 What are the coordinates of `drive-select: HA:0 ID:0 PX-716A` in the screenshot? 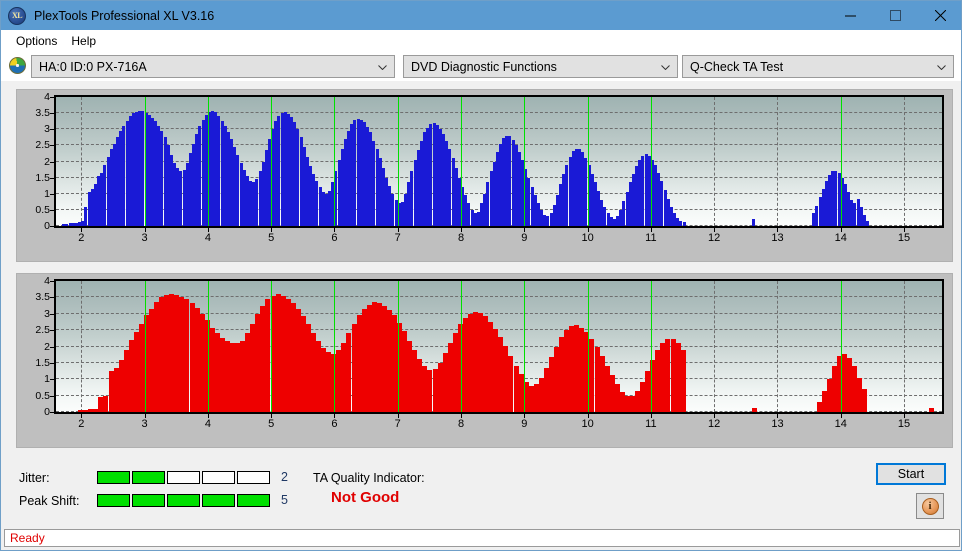 It's located at (213, 66).